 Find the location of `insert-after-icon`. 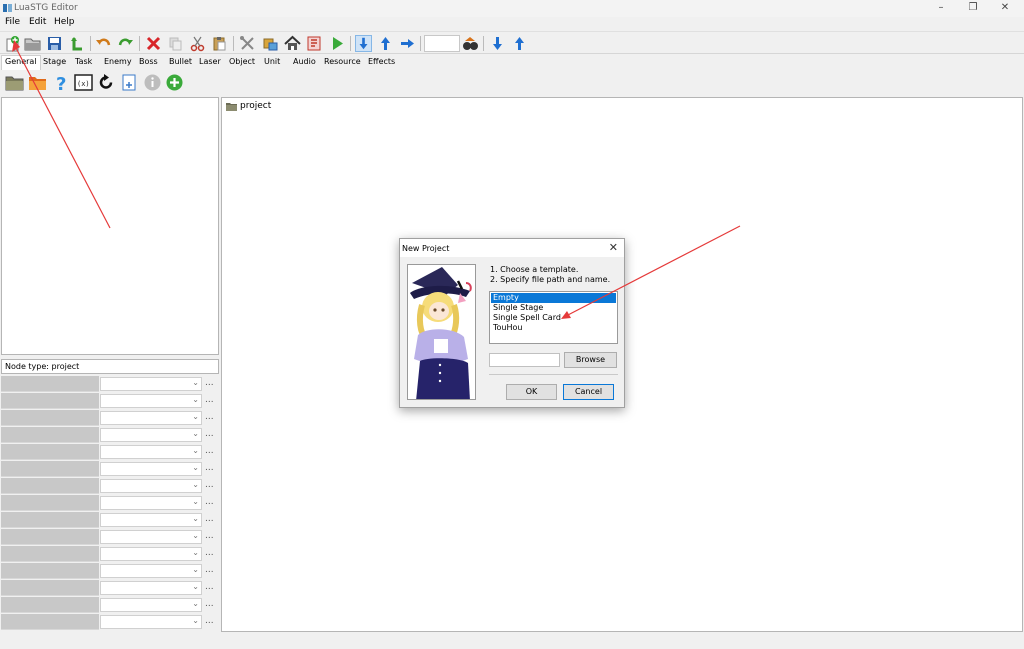

insert-after-icon is located at coordinates (407, 43).